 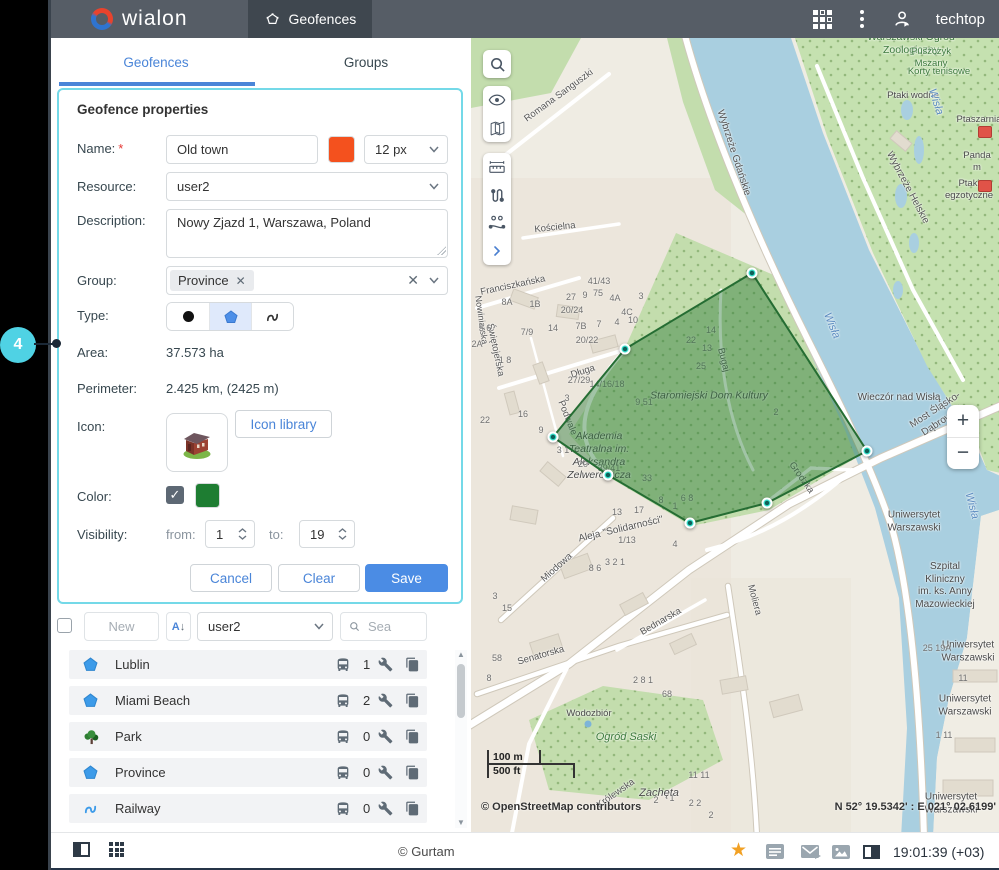 What do you see at coordinates (319, 578) in the screenshot?
I see `clear-button: Clear` at bounding box center [319, 578].